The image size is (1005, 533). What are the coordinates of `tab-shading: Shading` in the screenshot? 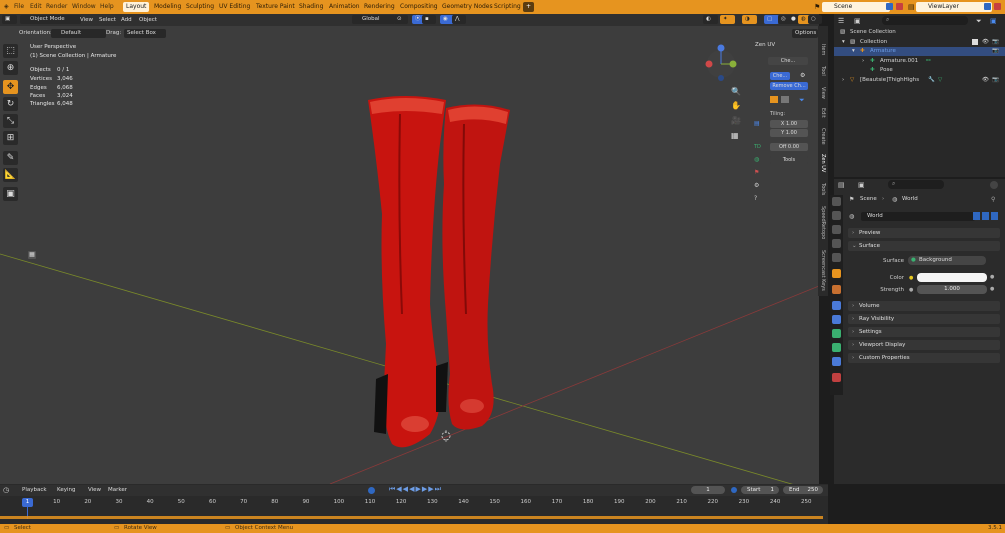 It's located at (311, 7).